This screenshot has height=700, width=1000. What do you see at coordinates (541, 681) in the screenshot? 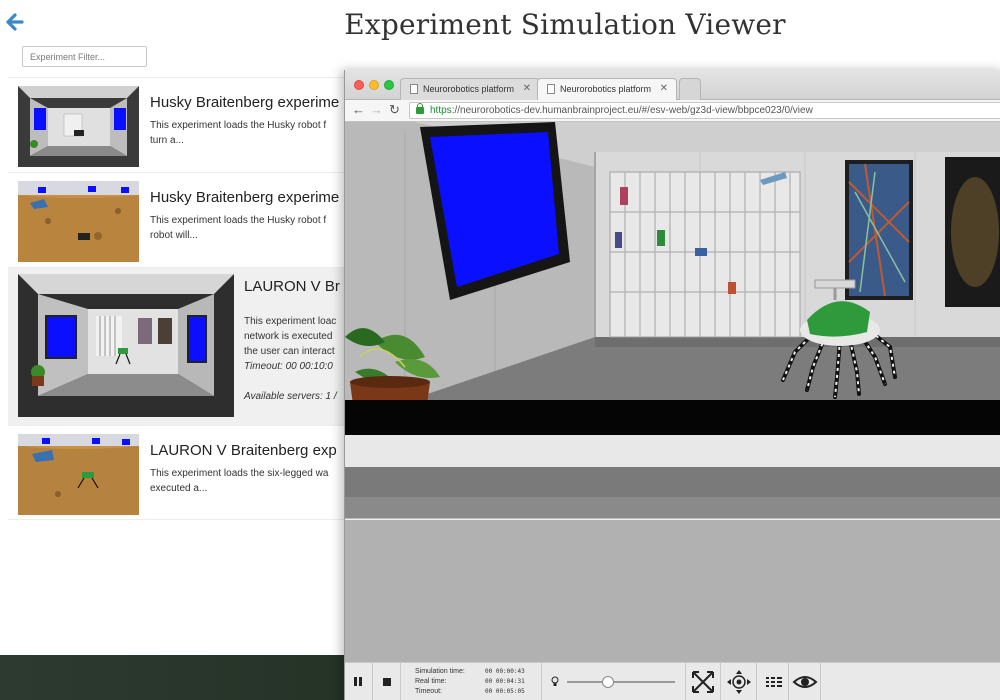
I see `divider` at bounding box center [541, 681].